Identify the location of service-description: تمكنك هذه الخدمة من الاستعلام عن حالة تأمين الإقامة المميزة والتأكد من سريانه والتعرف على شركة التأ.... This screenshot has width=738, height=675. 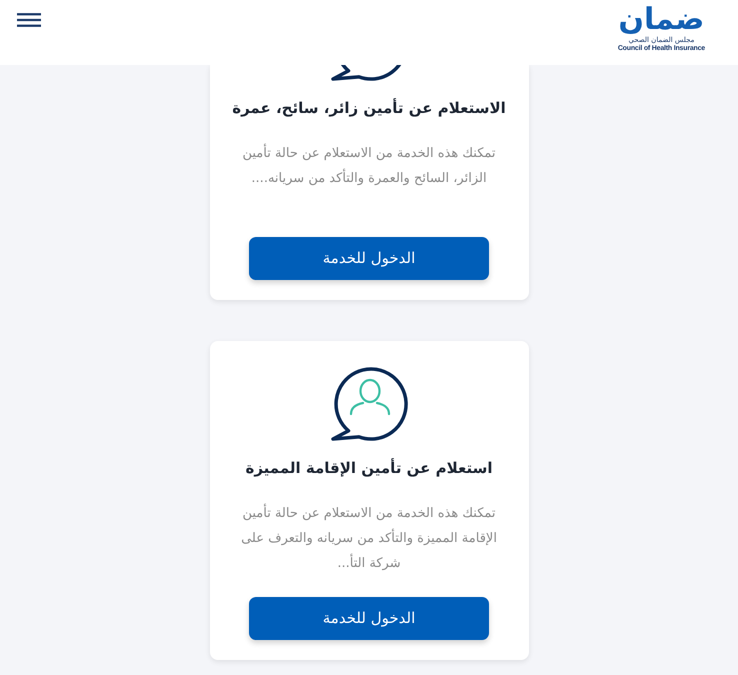
(369, 538).